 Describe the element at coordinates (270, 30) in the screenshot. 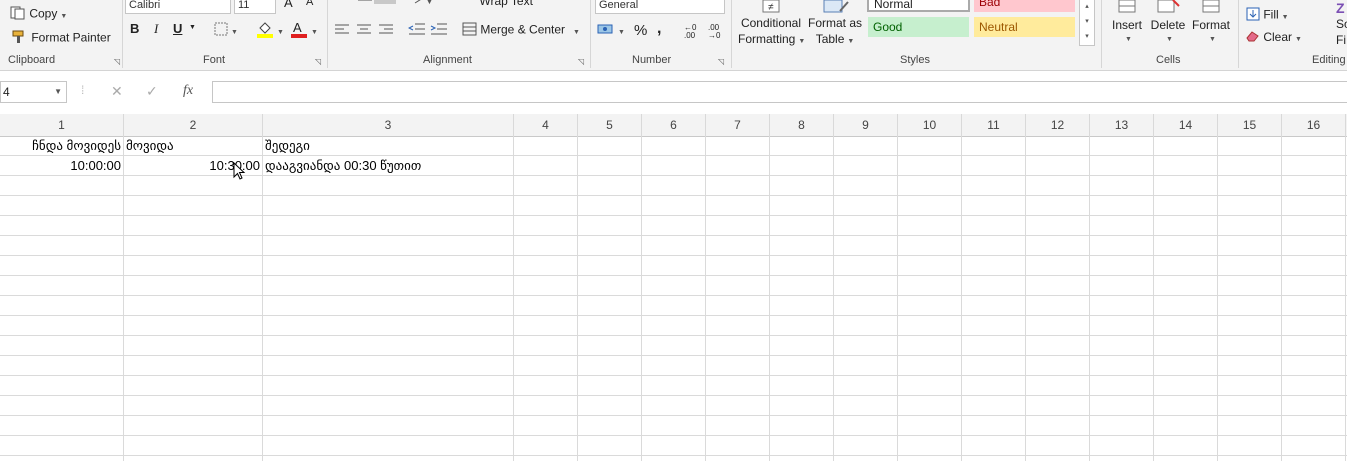

I see `fill-color-button: ▼` at that location.